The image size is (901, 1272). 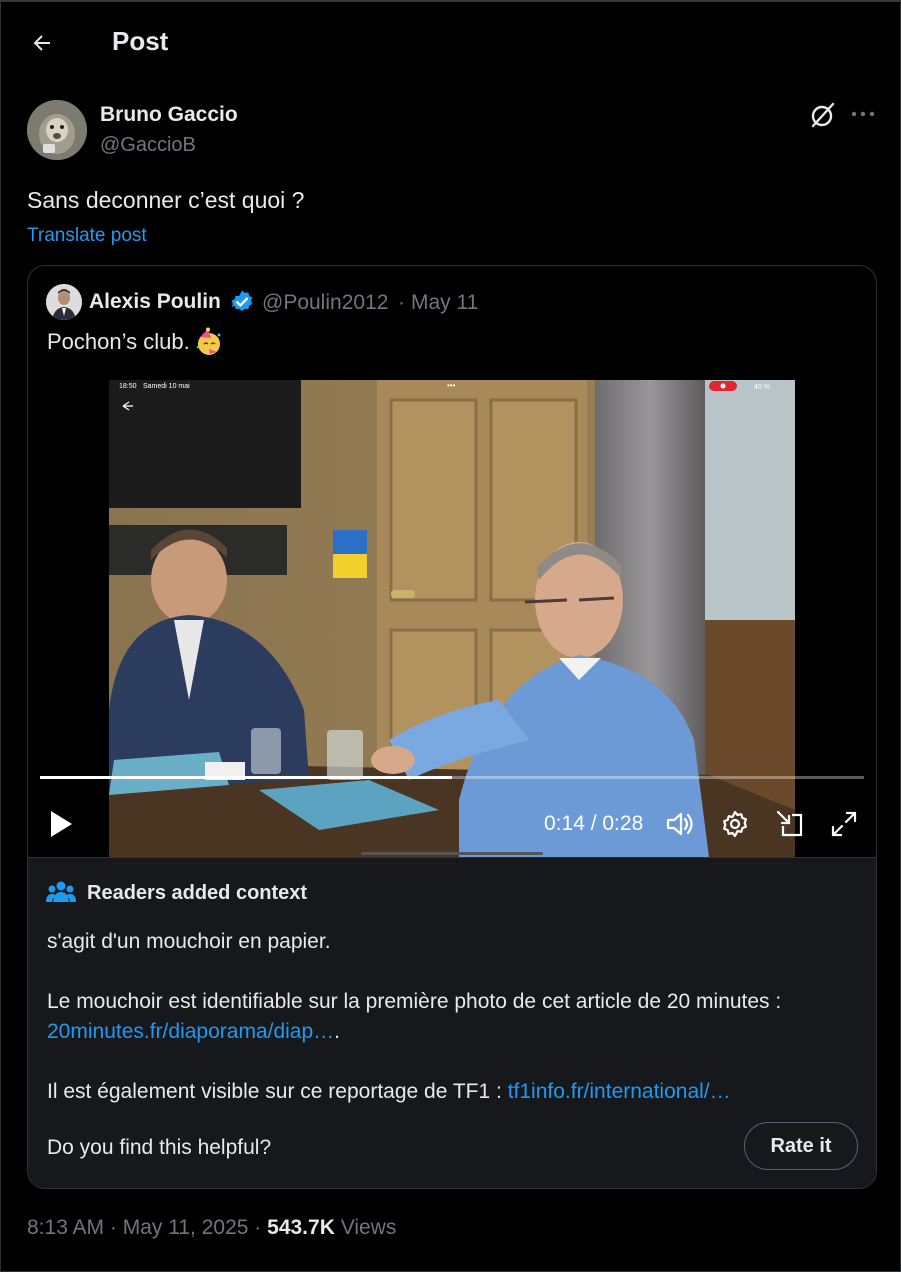 I want to click on views-count: 543.7K, so click(x=301, y=1227).